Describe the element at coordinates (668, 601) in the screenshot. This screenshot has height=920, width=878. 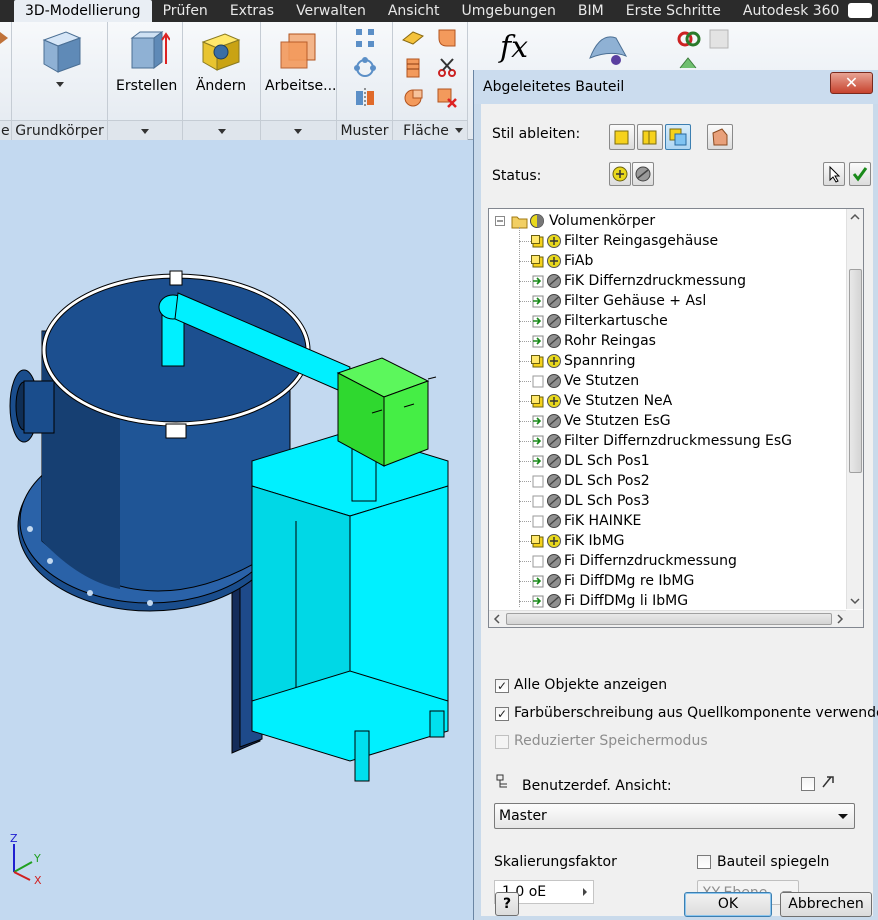
I see `tree-item: Fi DiffDMg li IbMG` at that location.